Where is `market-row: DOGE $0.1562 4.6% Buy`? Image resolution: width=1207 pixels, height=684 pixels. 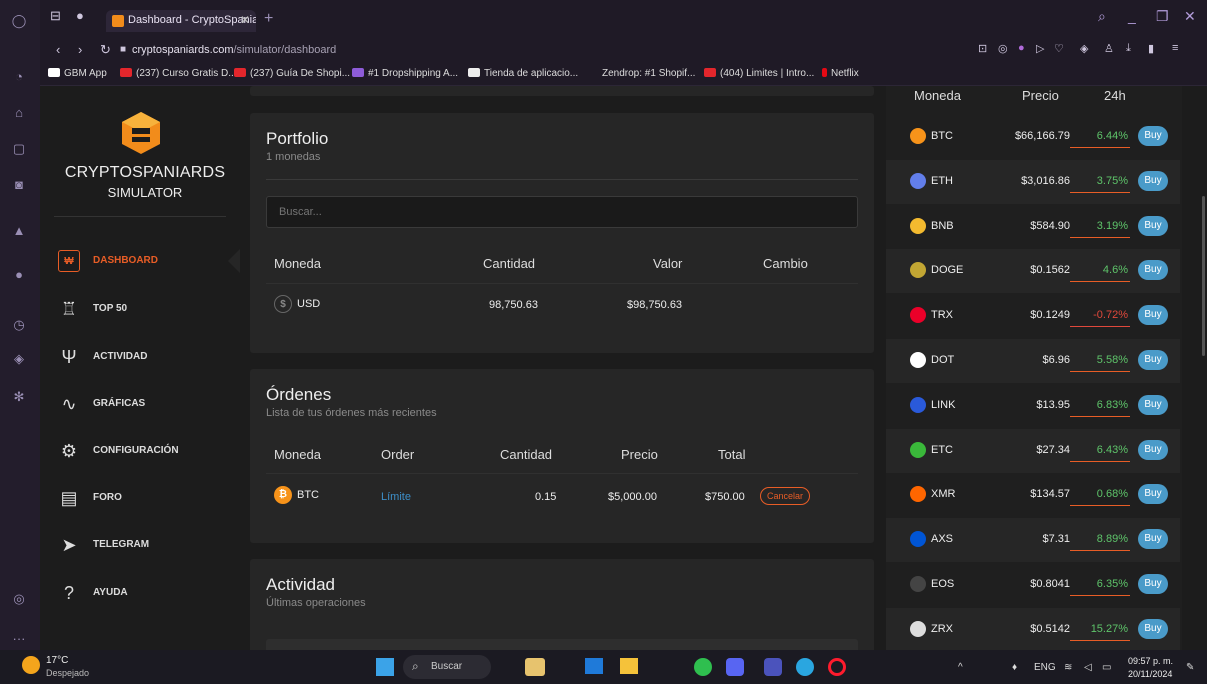 market-row: DOGE $0.1562 4.6% Buy is located at coordinates (1033, 271).